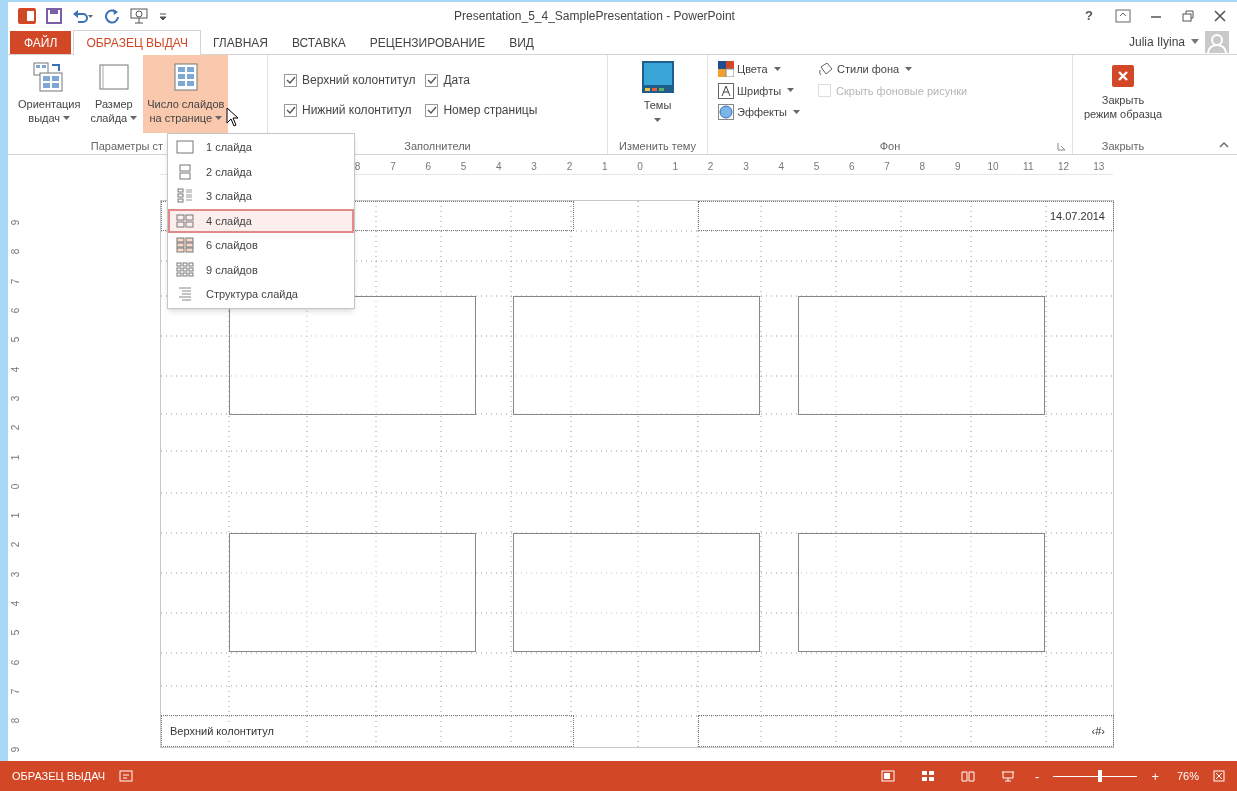 The image size is (1237, 791). What do you see at coordinates (1008, 776) in the screenshot?
I see `slideshow-icon` at bounding box center [1008, 776].